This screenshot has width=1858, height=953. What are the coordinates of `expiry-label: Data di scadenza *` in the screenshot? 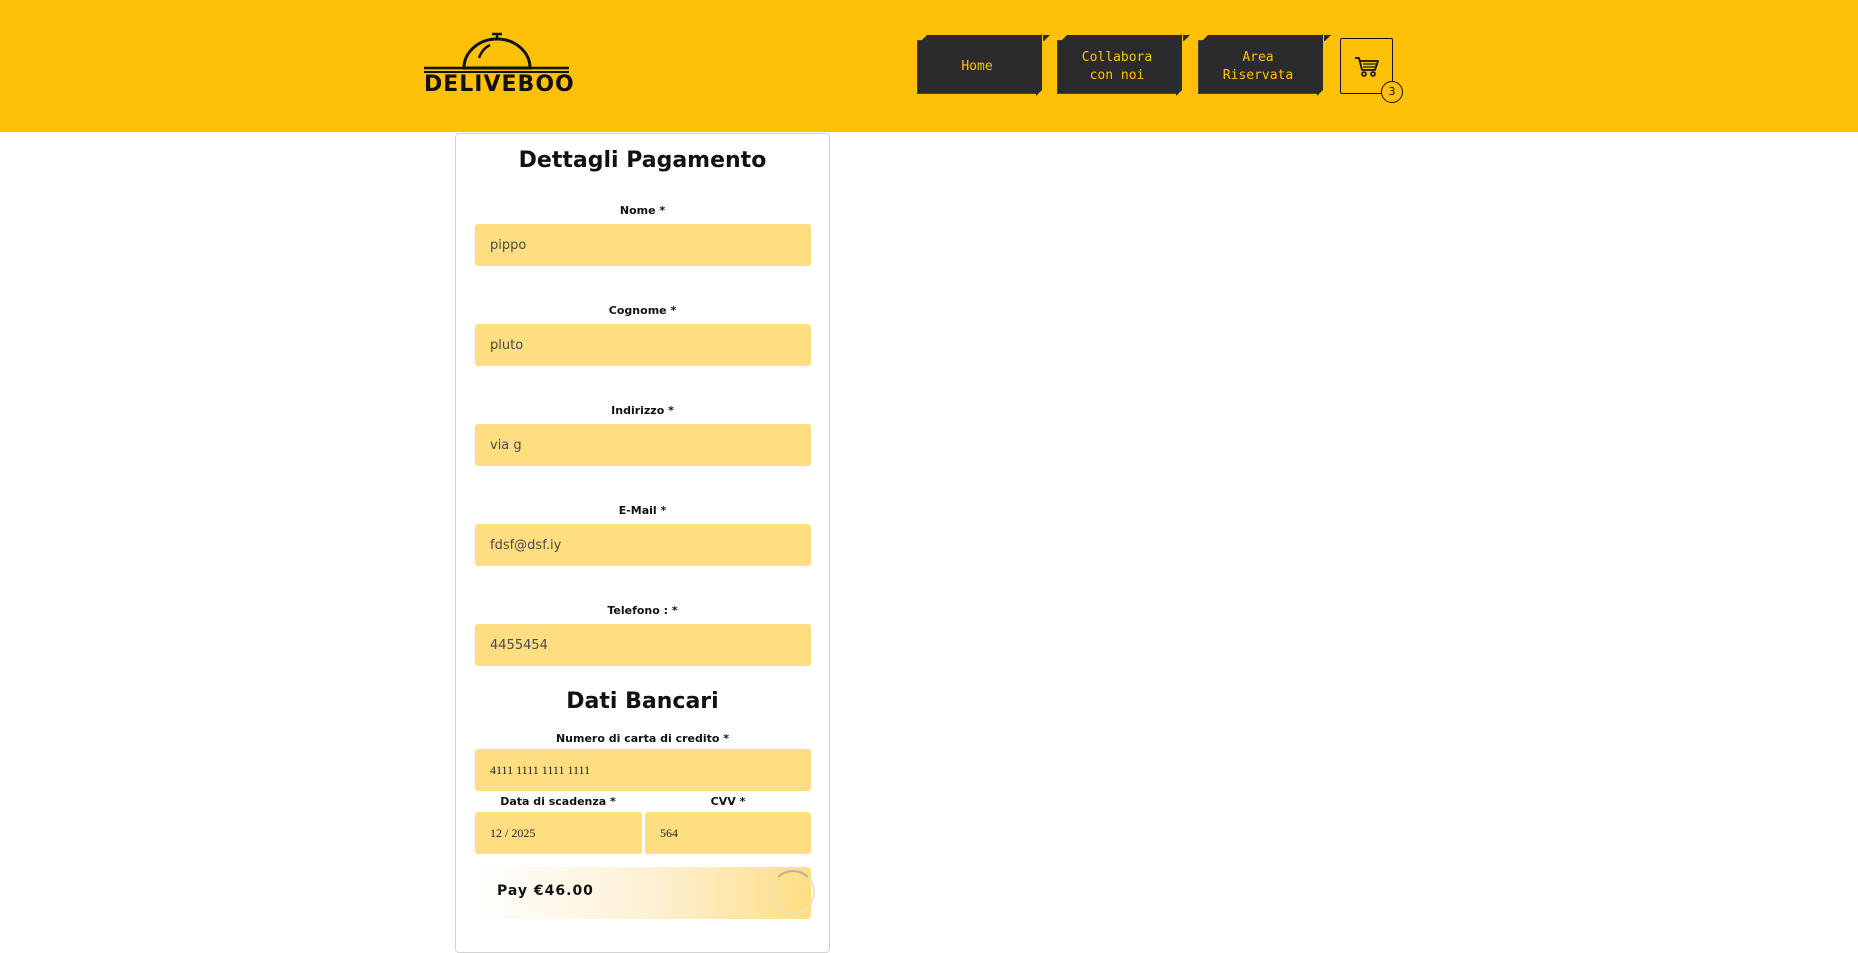 It's located at (558, 801).